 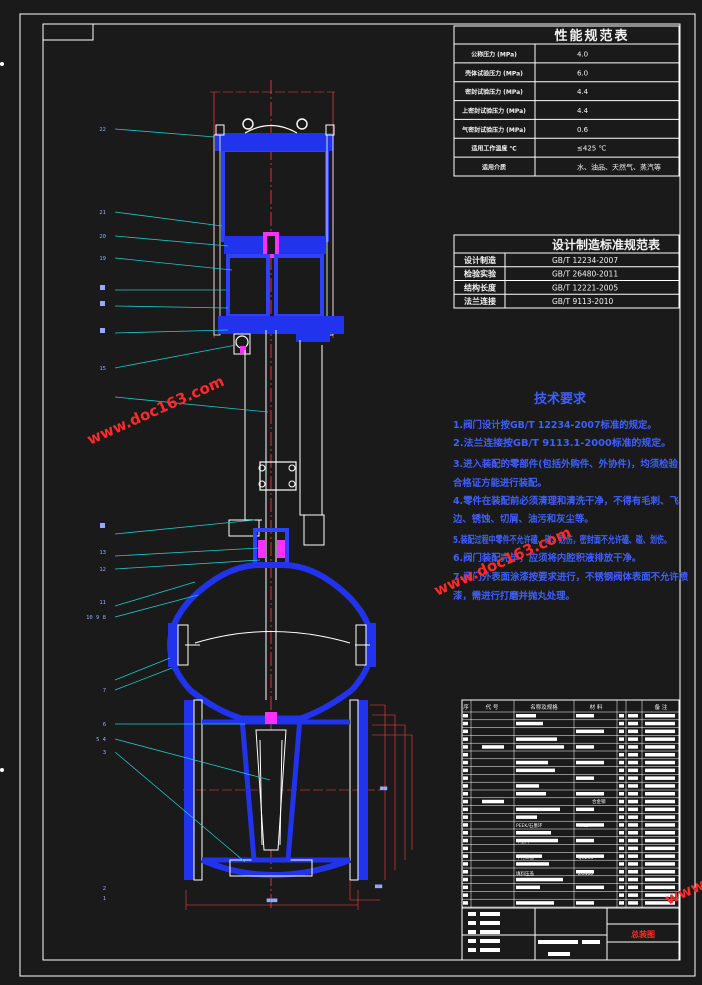 I want to click on part-label: 15, so click(x=102, y=369).